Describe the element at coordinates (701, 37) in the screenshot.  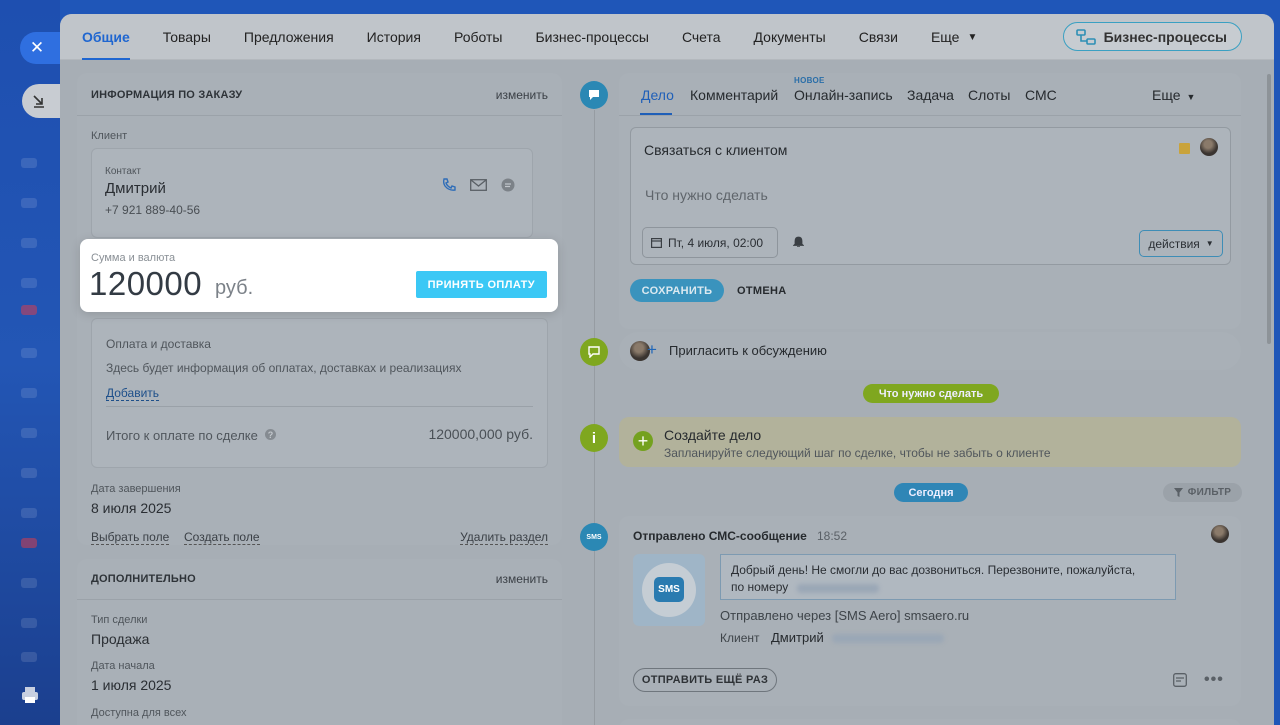
I see `tab-invoices: Счета` at that location.